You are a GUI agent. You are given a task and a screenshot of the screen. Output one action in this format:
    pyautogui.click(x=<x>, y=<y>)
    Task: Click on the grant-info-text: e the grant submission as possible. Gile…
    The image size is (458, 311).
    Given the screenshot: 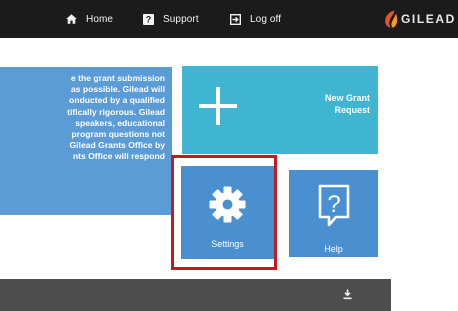 What is the action you would take?
    pyautogui.click(x=82, y=118)
    